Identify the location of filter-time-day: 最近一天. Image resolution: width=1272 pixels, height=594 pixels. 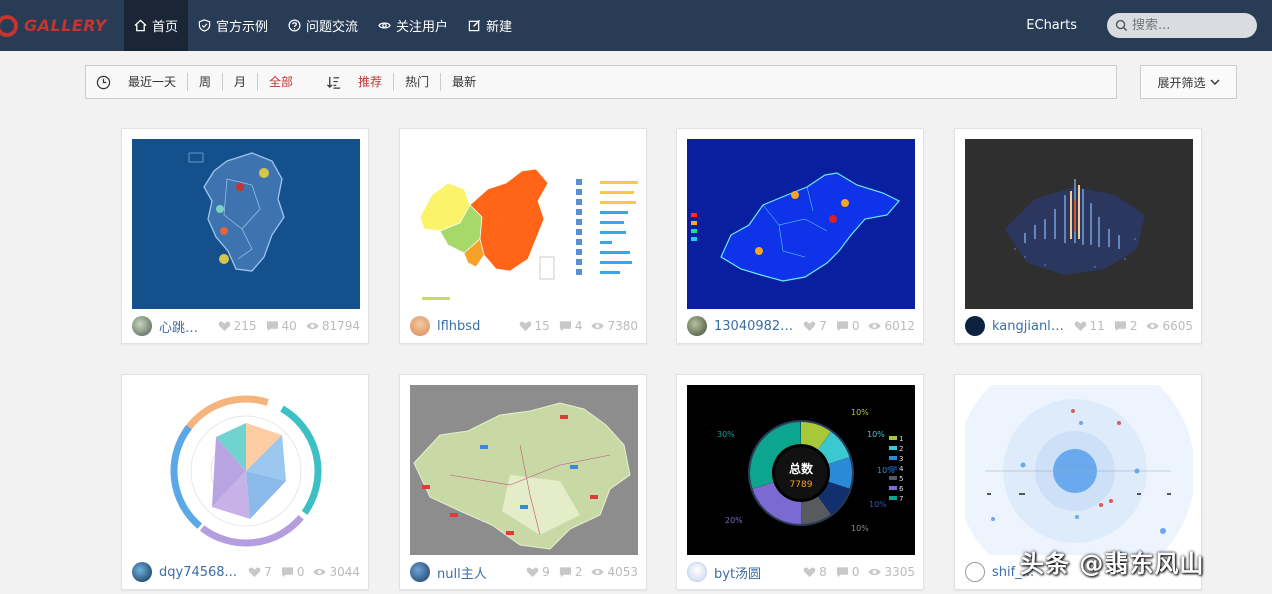
(152, 82).